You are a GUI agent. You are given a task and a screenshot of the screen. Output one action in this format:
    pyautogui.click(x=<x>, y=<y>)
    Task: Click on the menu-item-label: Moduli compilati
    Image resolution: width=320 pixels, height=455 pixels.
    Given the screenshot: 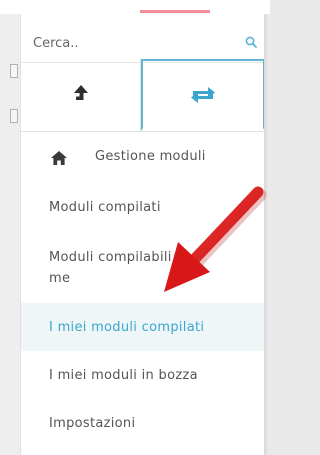 What is the action you would take?
    pyautogui.click(x=105, y=207)
    